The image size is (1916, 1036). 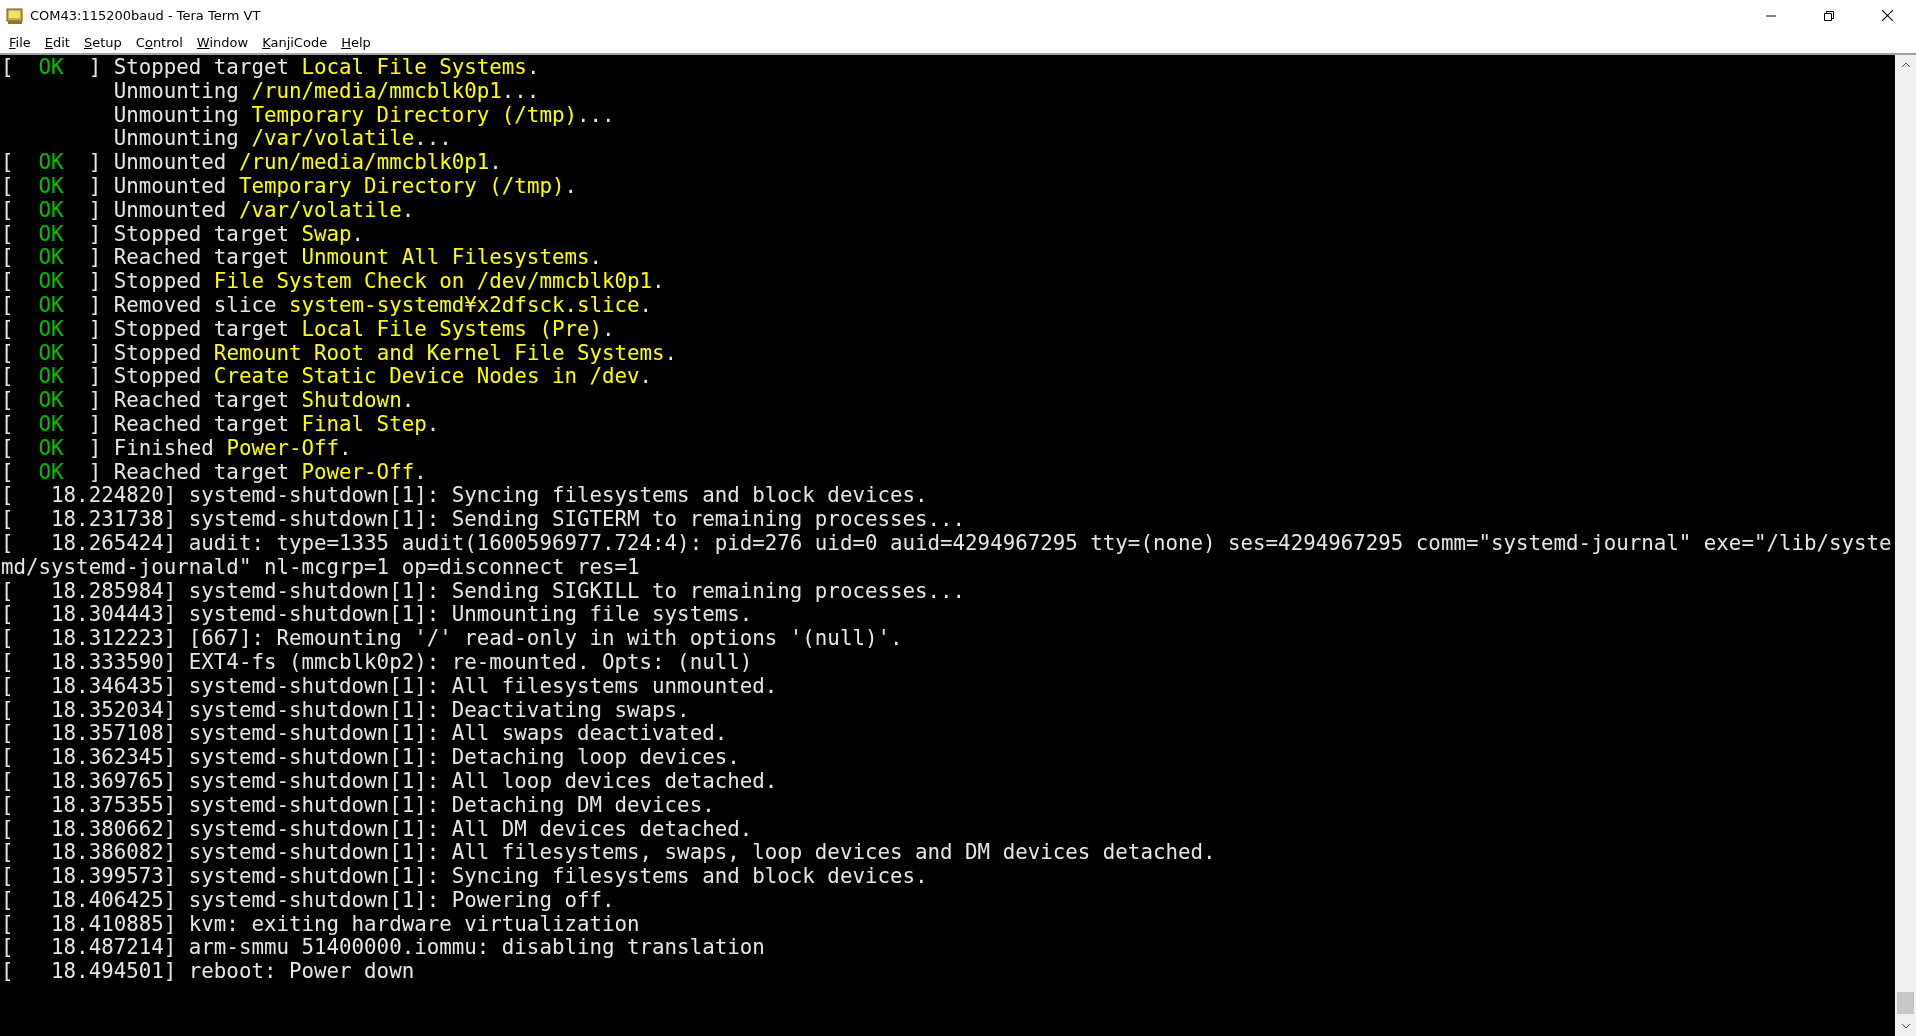 I want to click on console-line: [ OK ] Stopped Create Static Device Nodes in /dev., so click(x=327, y=377).